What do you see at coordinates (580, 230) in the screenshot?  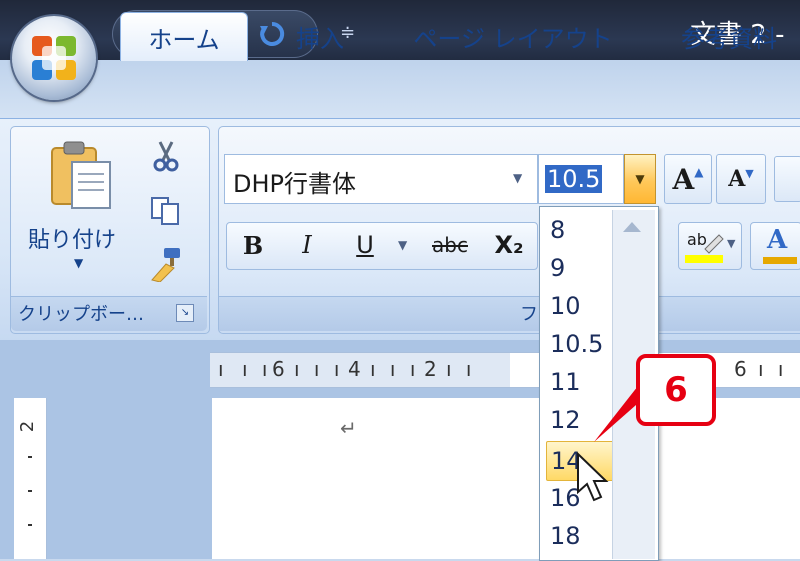 I see `font-size-option: 8` at bounding box center [580, 230].